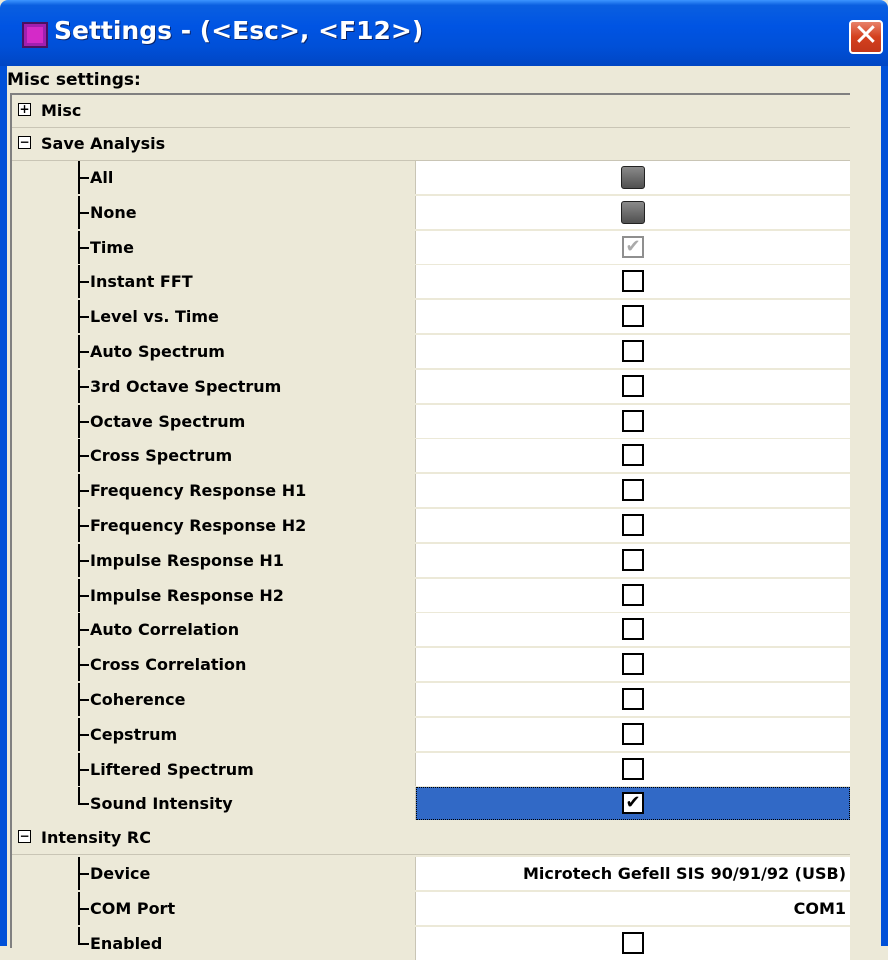  I want to click on property-row-instant-fft: Instant FFT, so click(431, 282).